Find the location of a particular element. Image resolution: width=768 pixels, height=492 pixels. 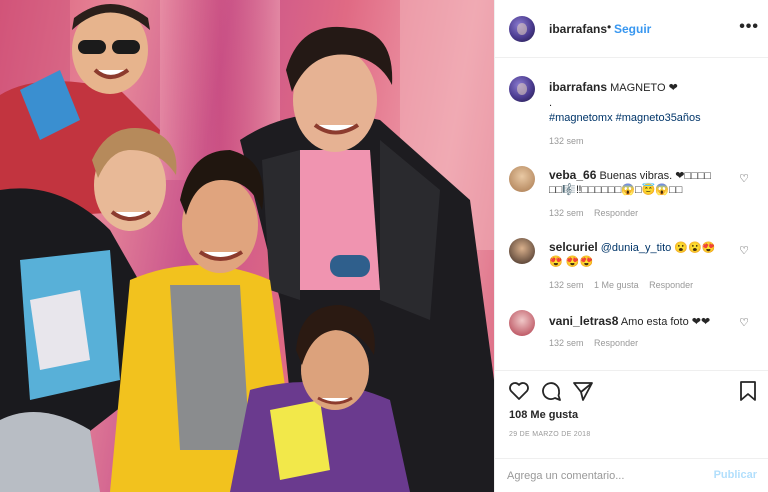

post-header: ibarrafans • Seguir ••• is located at coordinates (631, 29).